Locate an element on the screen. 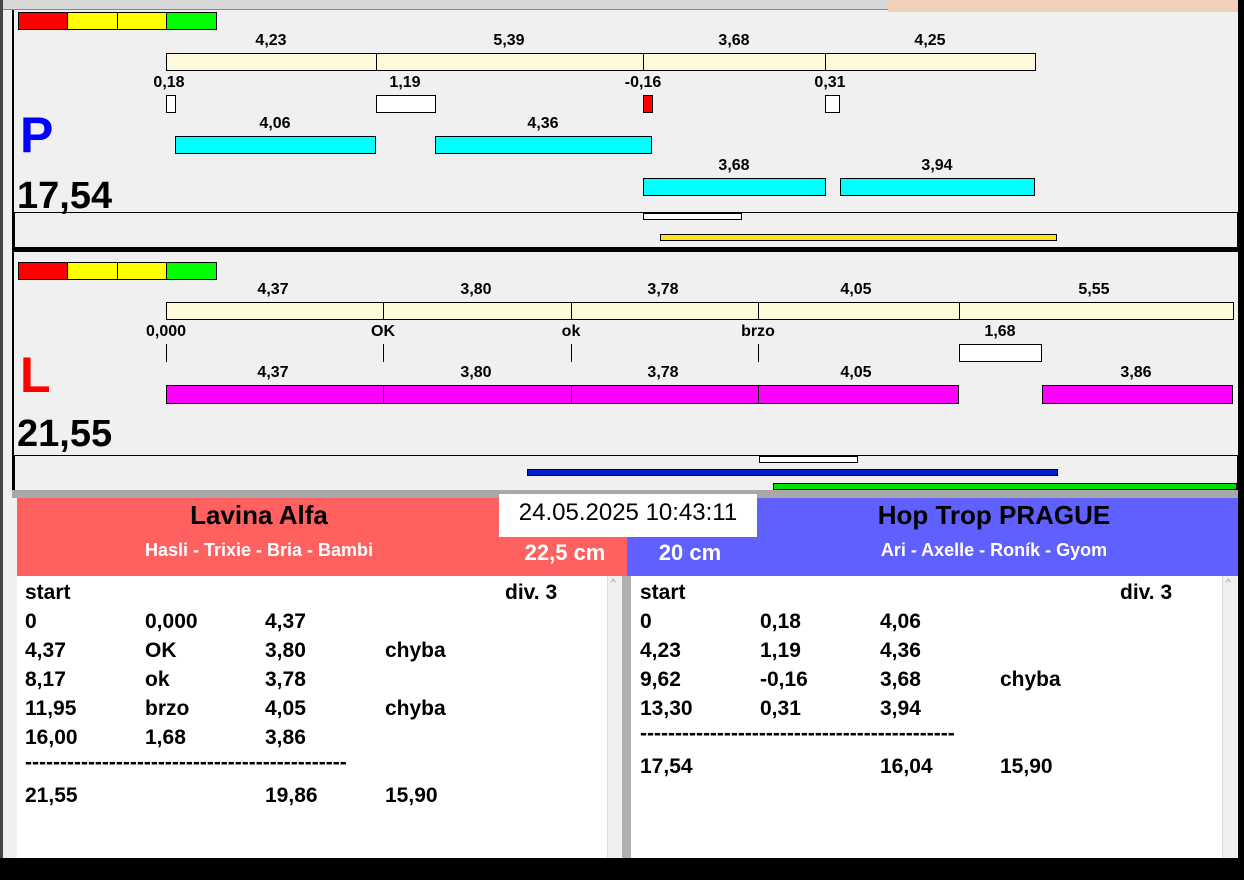 The image size is (1244, 880). run-label: 4,05 is located at coordinates (856, 372).